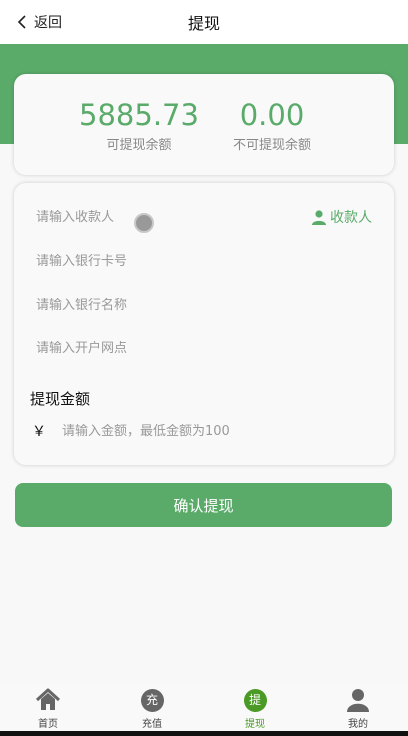 This screenshot has height=736, width=408. I want to click on branch-input, so click(156, 348).